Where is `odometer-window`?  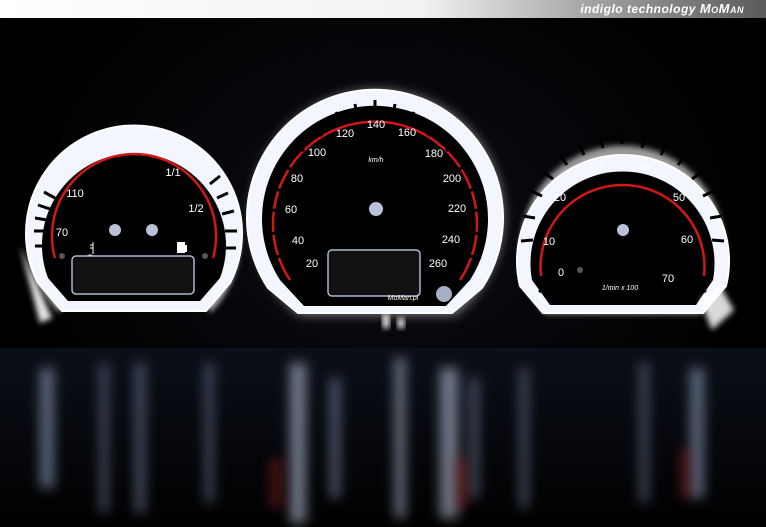
odometer-window is located at coordinates (374, 273).